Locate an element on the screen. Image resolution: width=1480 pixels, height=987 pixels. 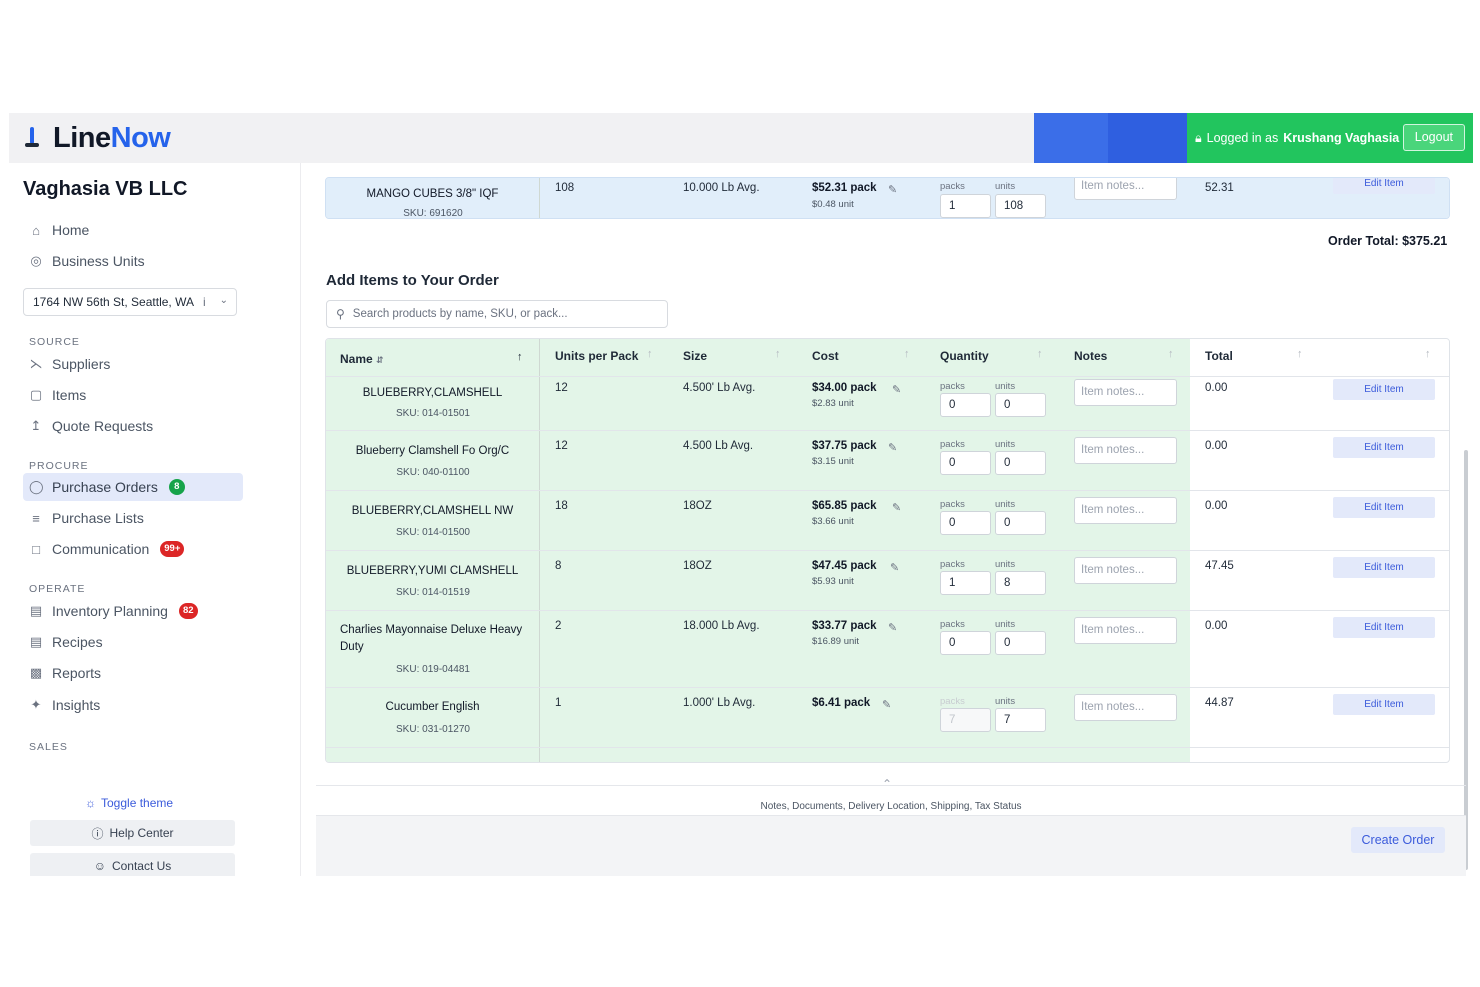
location-select: 1764 NW 56th St, Seattle, WA i ⌄ is located at coordinates (130, 302).